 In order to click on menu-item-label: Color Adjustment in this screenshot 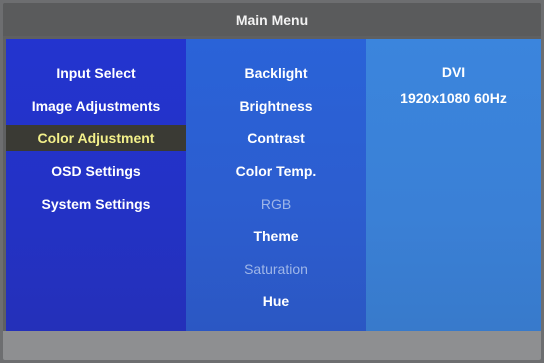, I will do `click(96, 138)`.